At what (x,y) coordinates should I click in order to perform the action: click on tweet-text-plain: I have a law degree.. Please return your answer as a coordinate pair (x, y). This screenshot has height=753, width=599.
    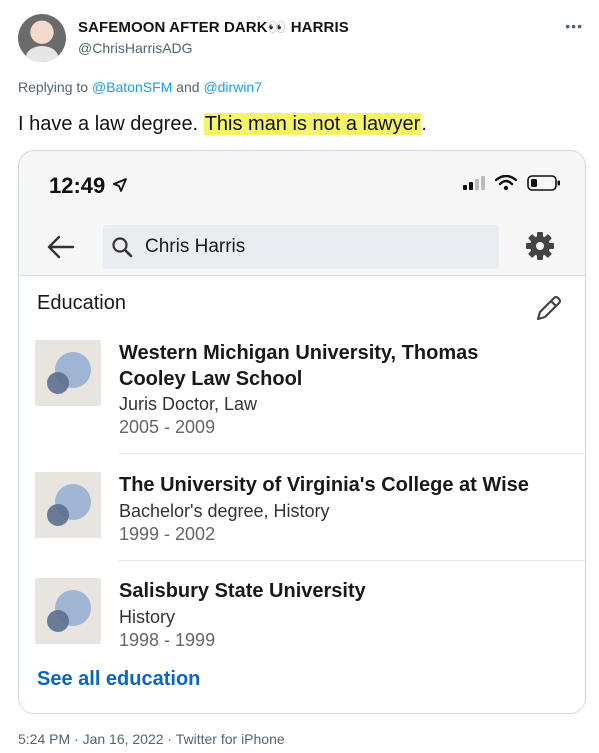
    Looking at the image, I should click on (111, 124).